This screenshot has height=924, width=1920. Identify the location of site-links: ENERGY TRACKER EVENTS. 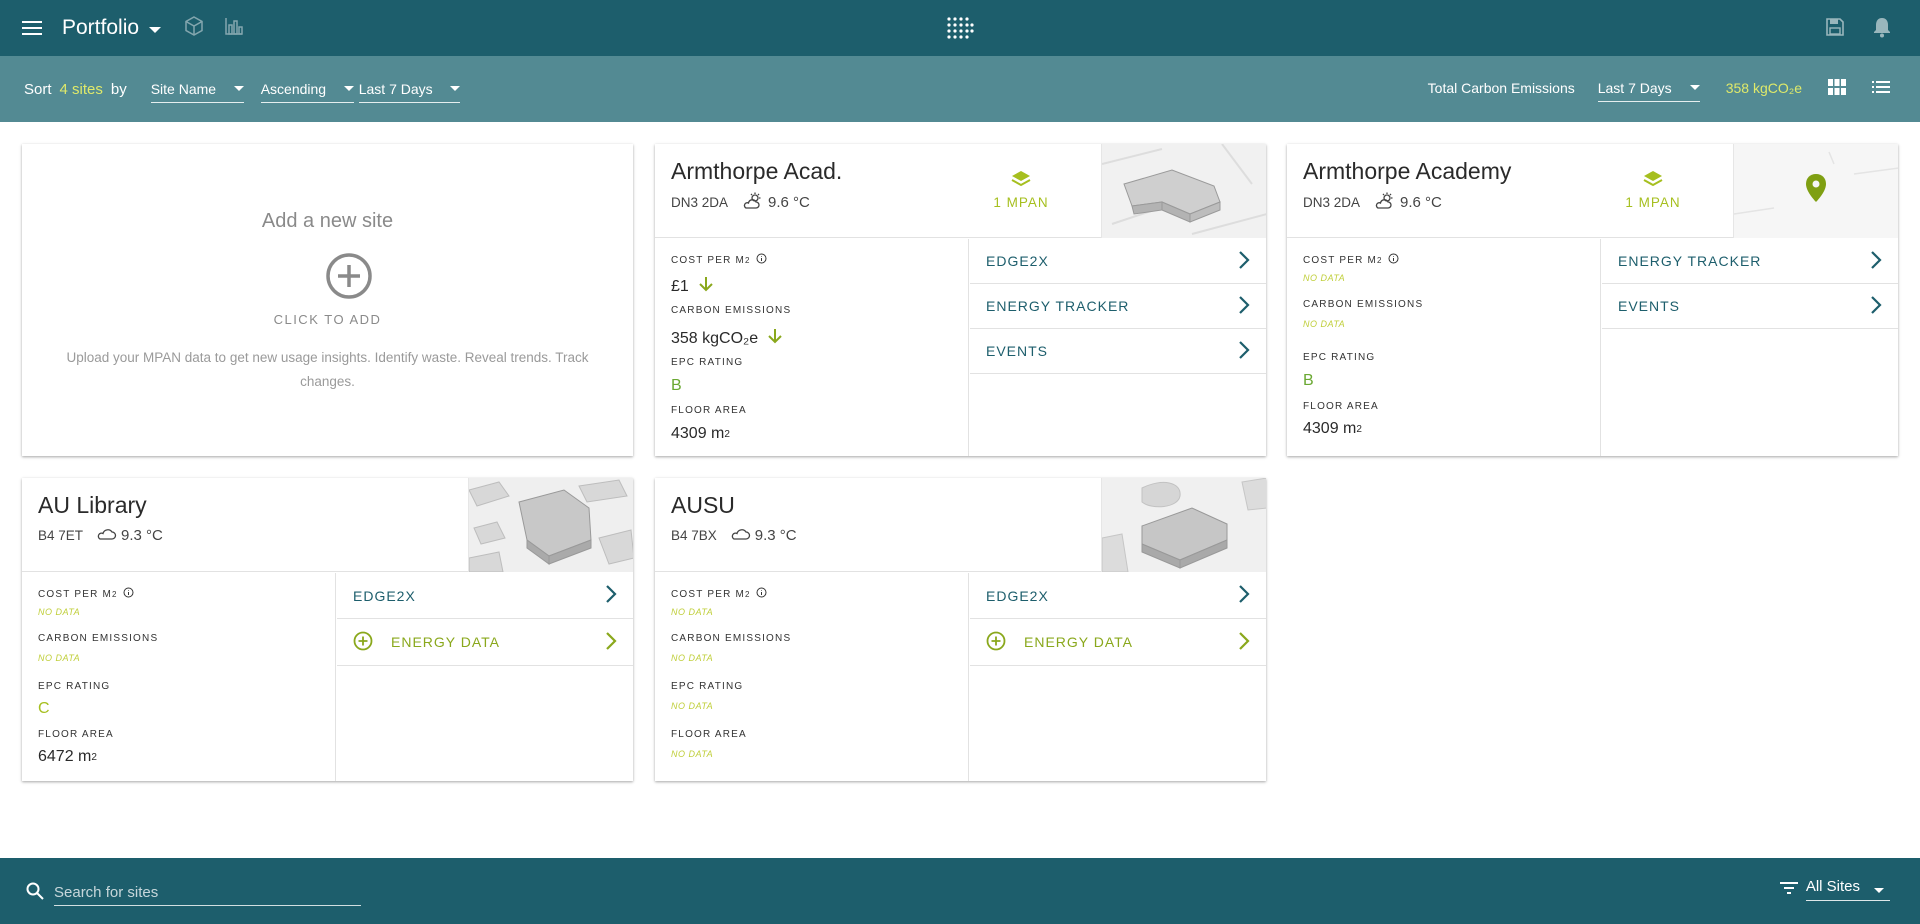
(1750, 284).